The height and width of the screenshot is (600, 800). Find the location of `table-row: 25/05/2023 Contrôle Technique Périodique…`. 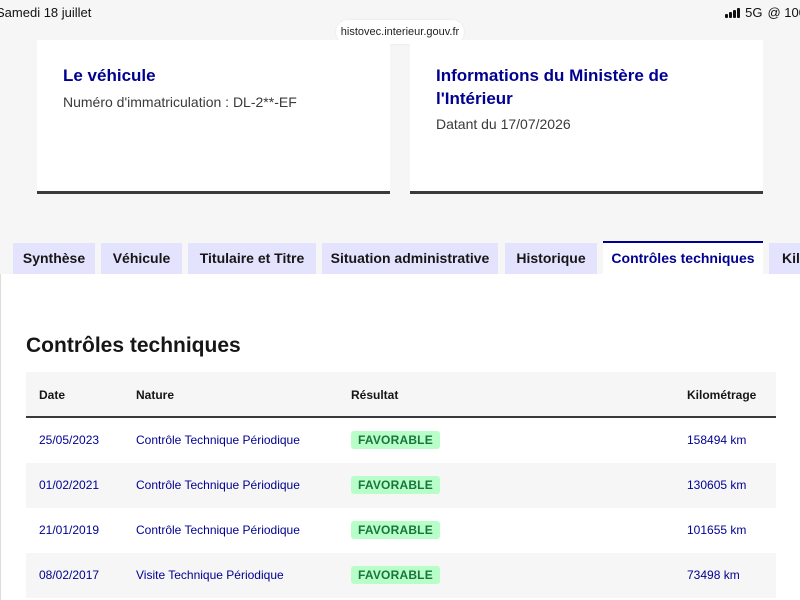

table-row: 25/05/2023 Contrôle Technique Périodique… is located at coordinates (401, 440).